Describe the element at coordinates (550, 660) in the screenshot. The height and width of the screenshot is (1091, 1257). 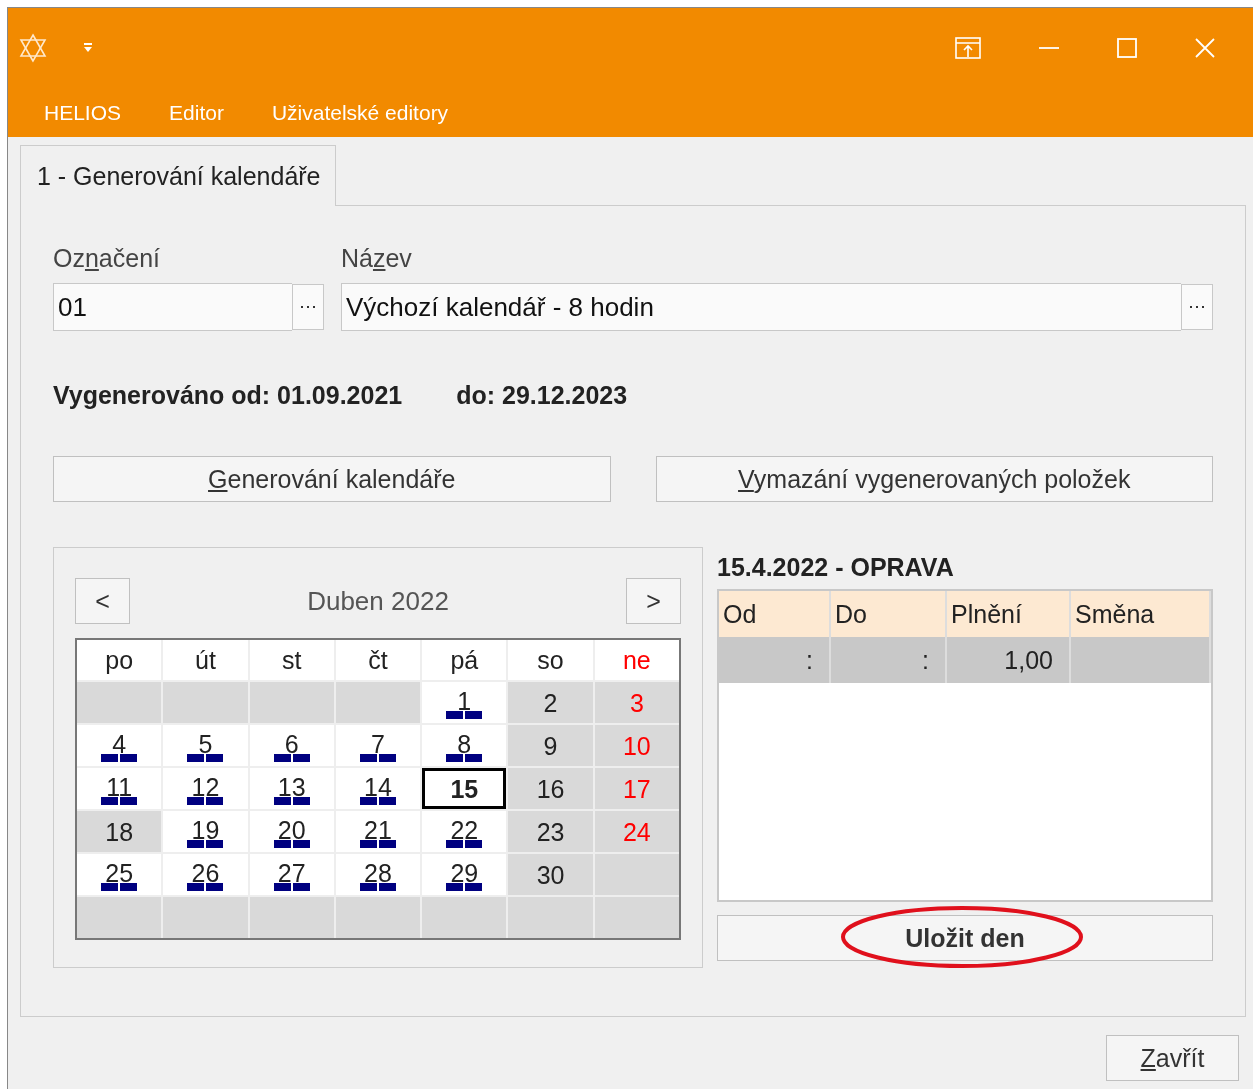
I see `weekday-header: so` at that location.